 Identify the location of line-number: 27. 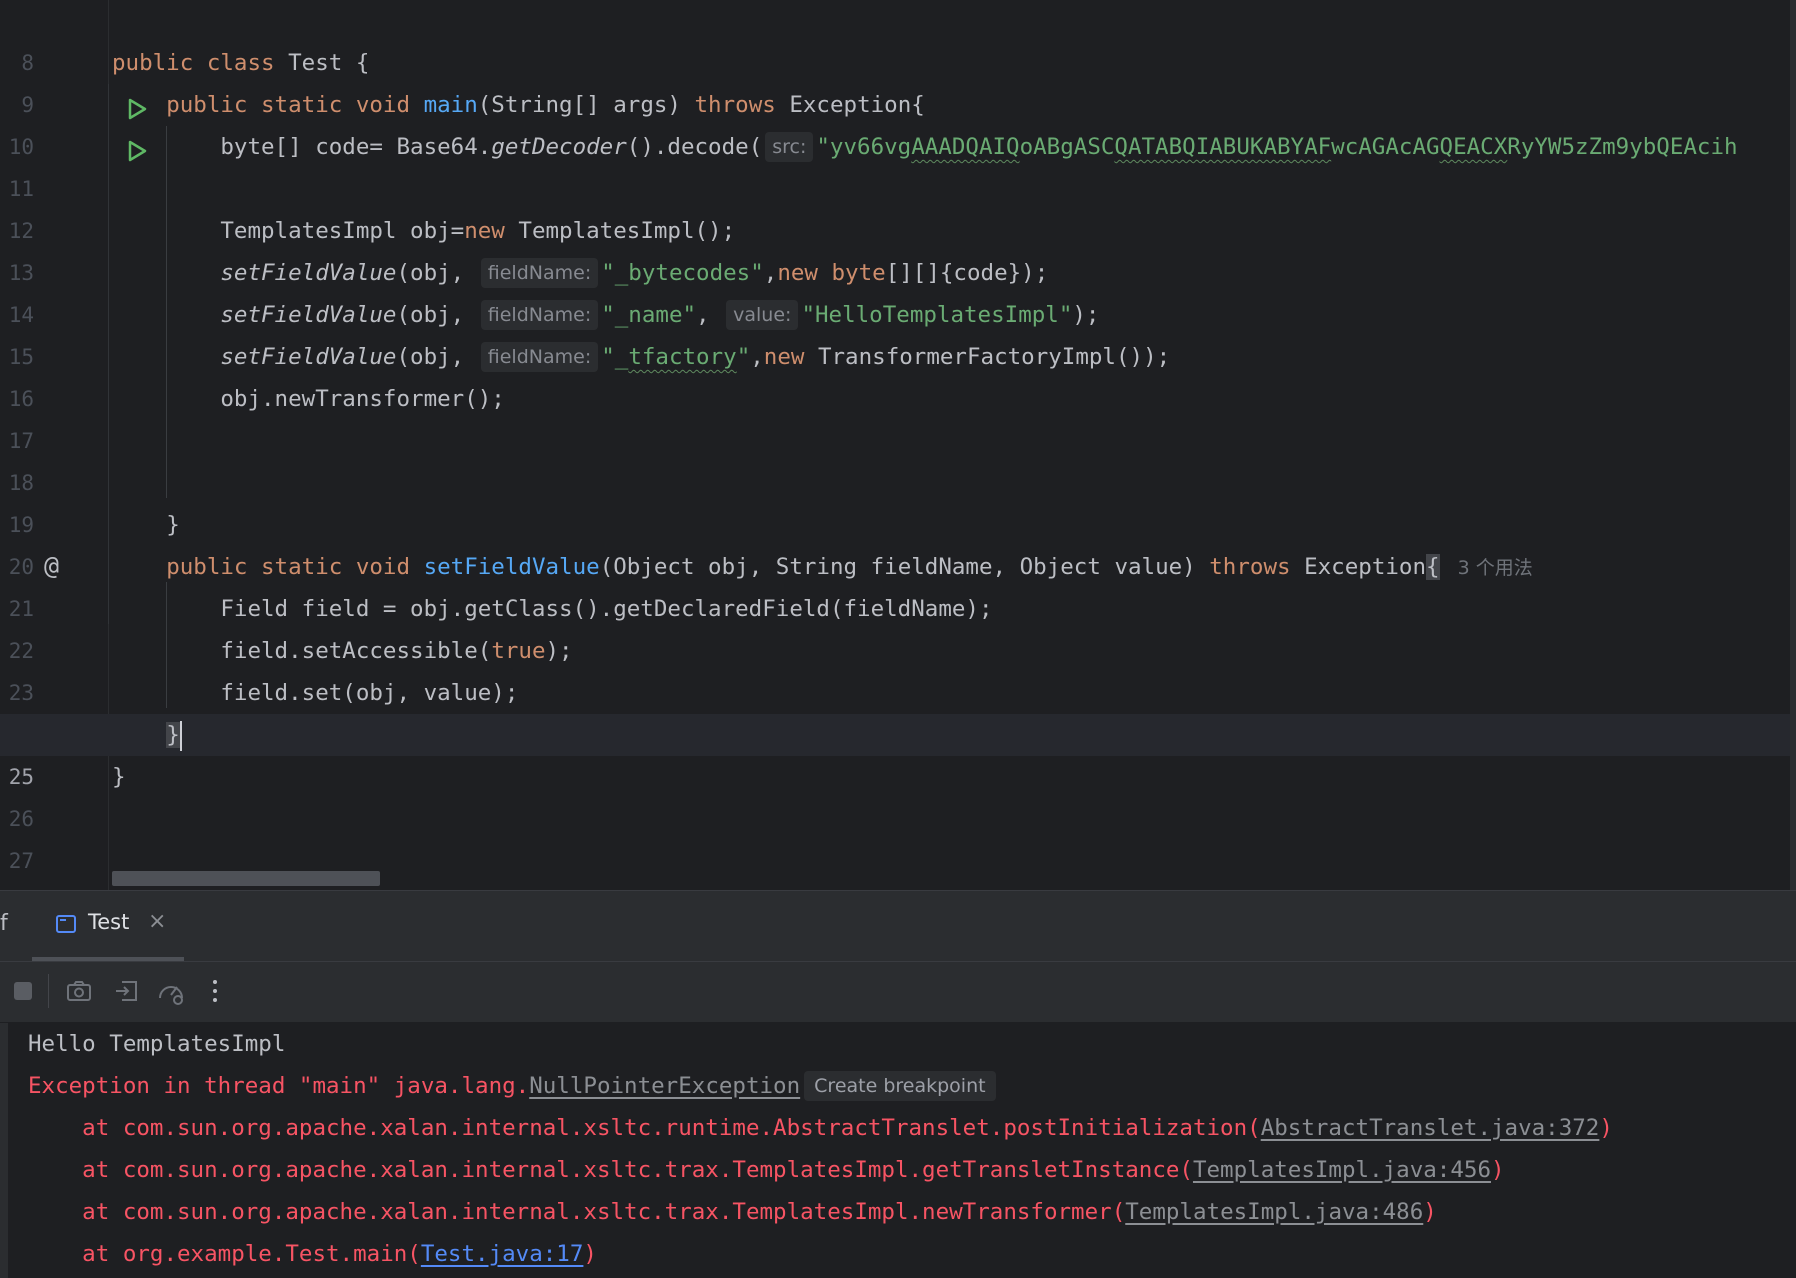
(21, 861).